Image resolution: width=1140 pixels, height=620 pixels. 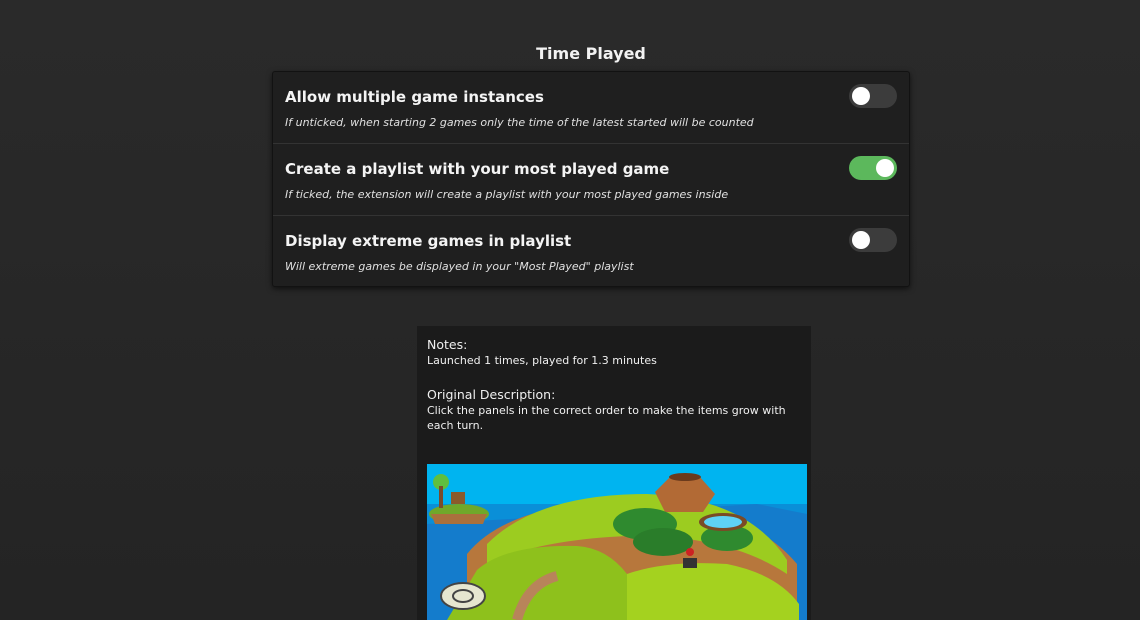 I want to click on extreme-games-toggle, so click(x=873, y=240).